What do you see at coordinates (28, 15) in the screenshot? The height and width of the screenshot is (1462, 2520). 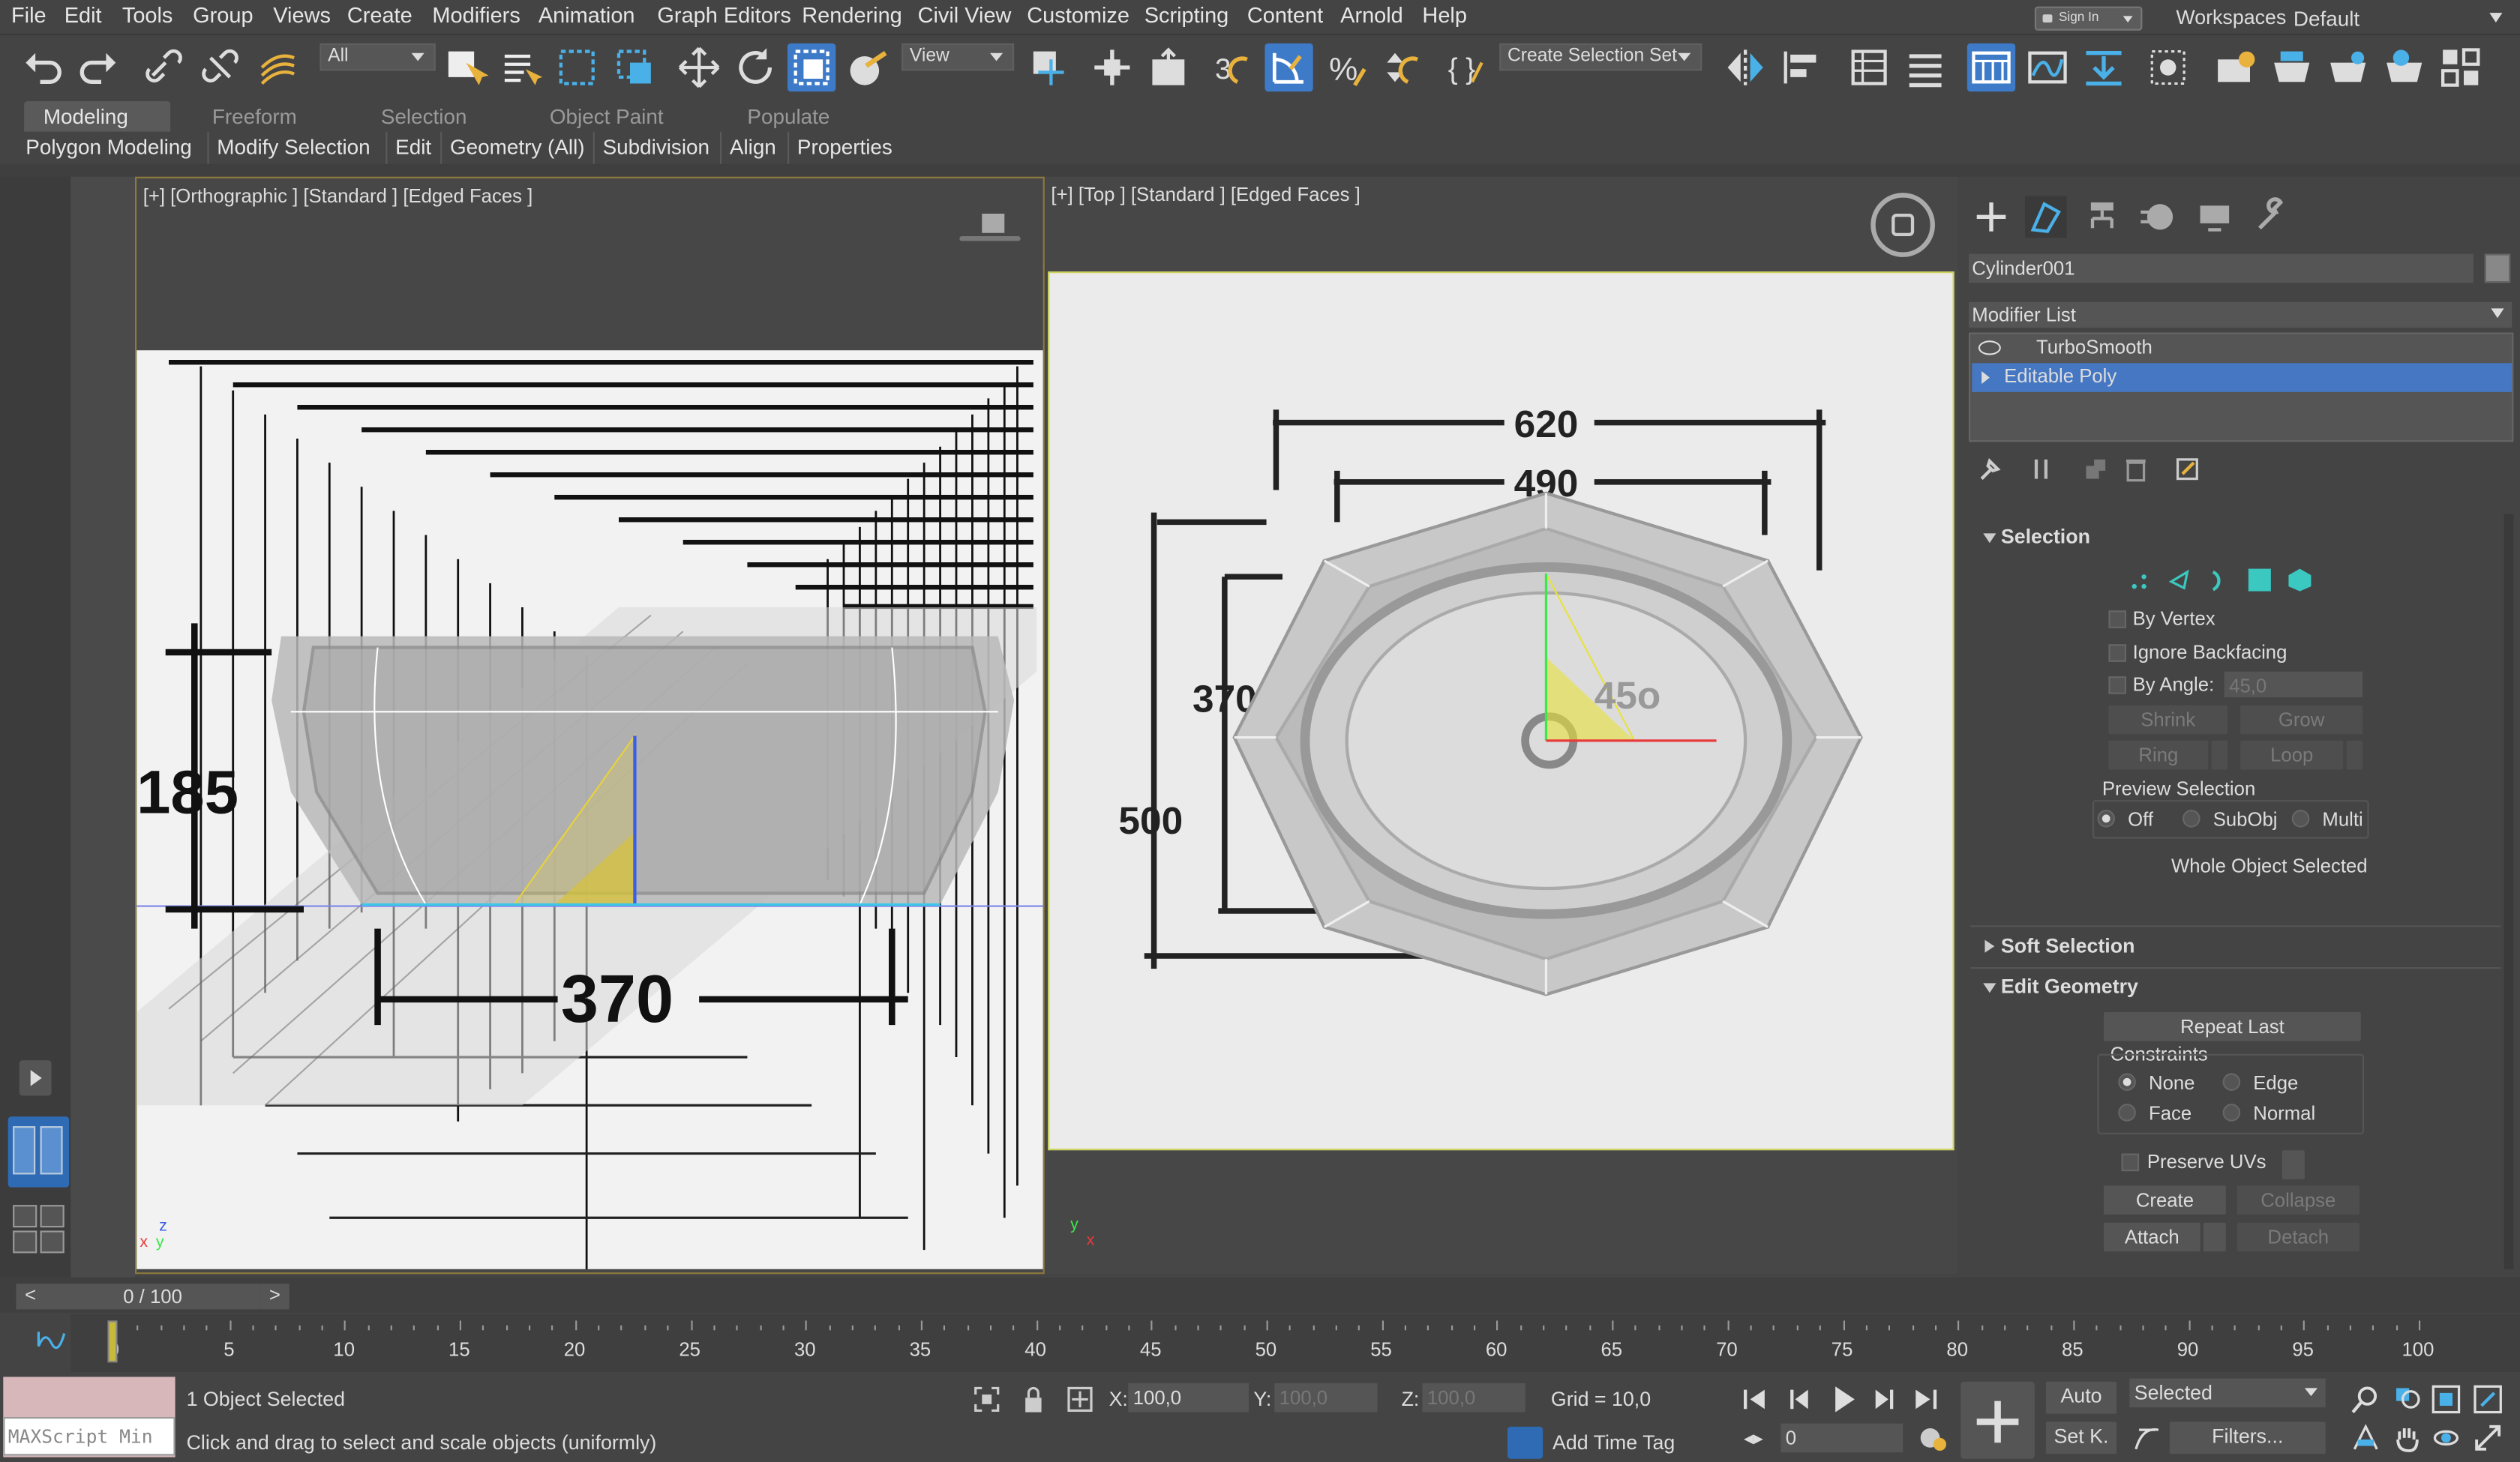 I see `menu-file: File` at bounding box center [28, 15].